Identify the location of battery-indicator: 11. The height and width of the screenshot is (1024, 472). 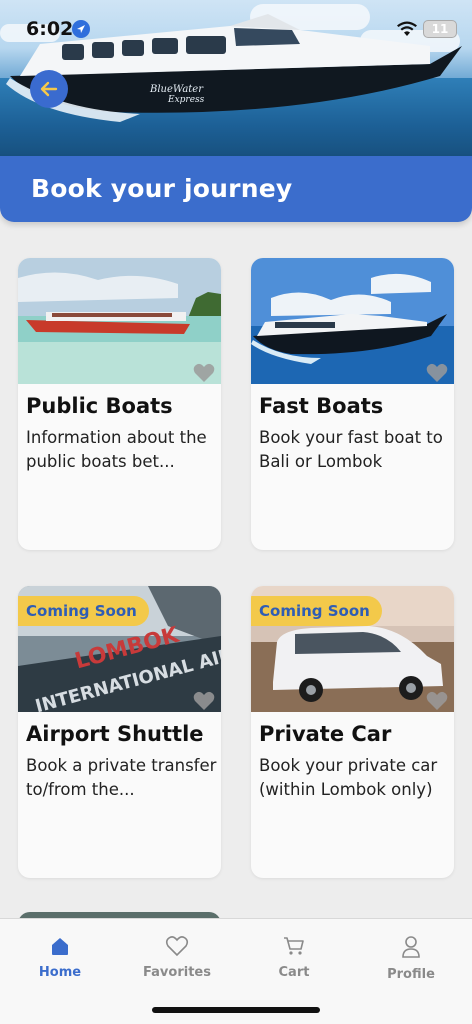
(440, 29).